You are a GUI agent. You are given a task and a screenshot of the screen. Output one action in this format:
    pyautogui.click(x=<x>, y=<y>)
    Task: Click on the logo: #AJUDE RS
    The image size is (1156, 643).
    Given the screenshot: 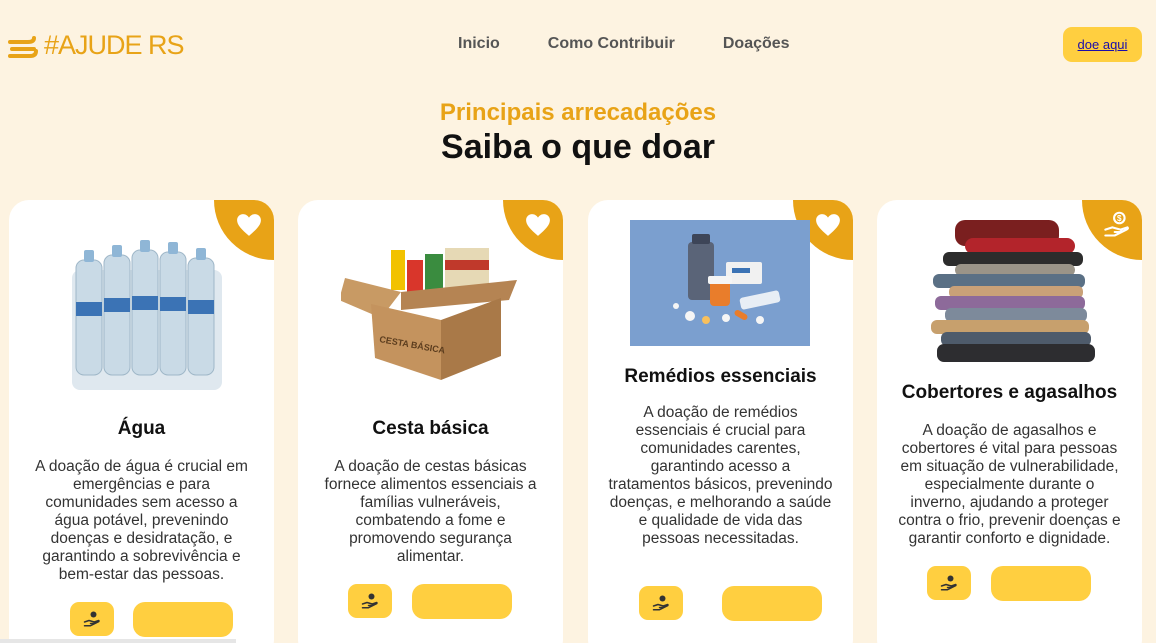 What is the action you would take?
    pyautogui.click(x=96, y=45)
    